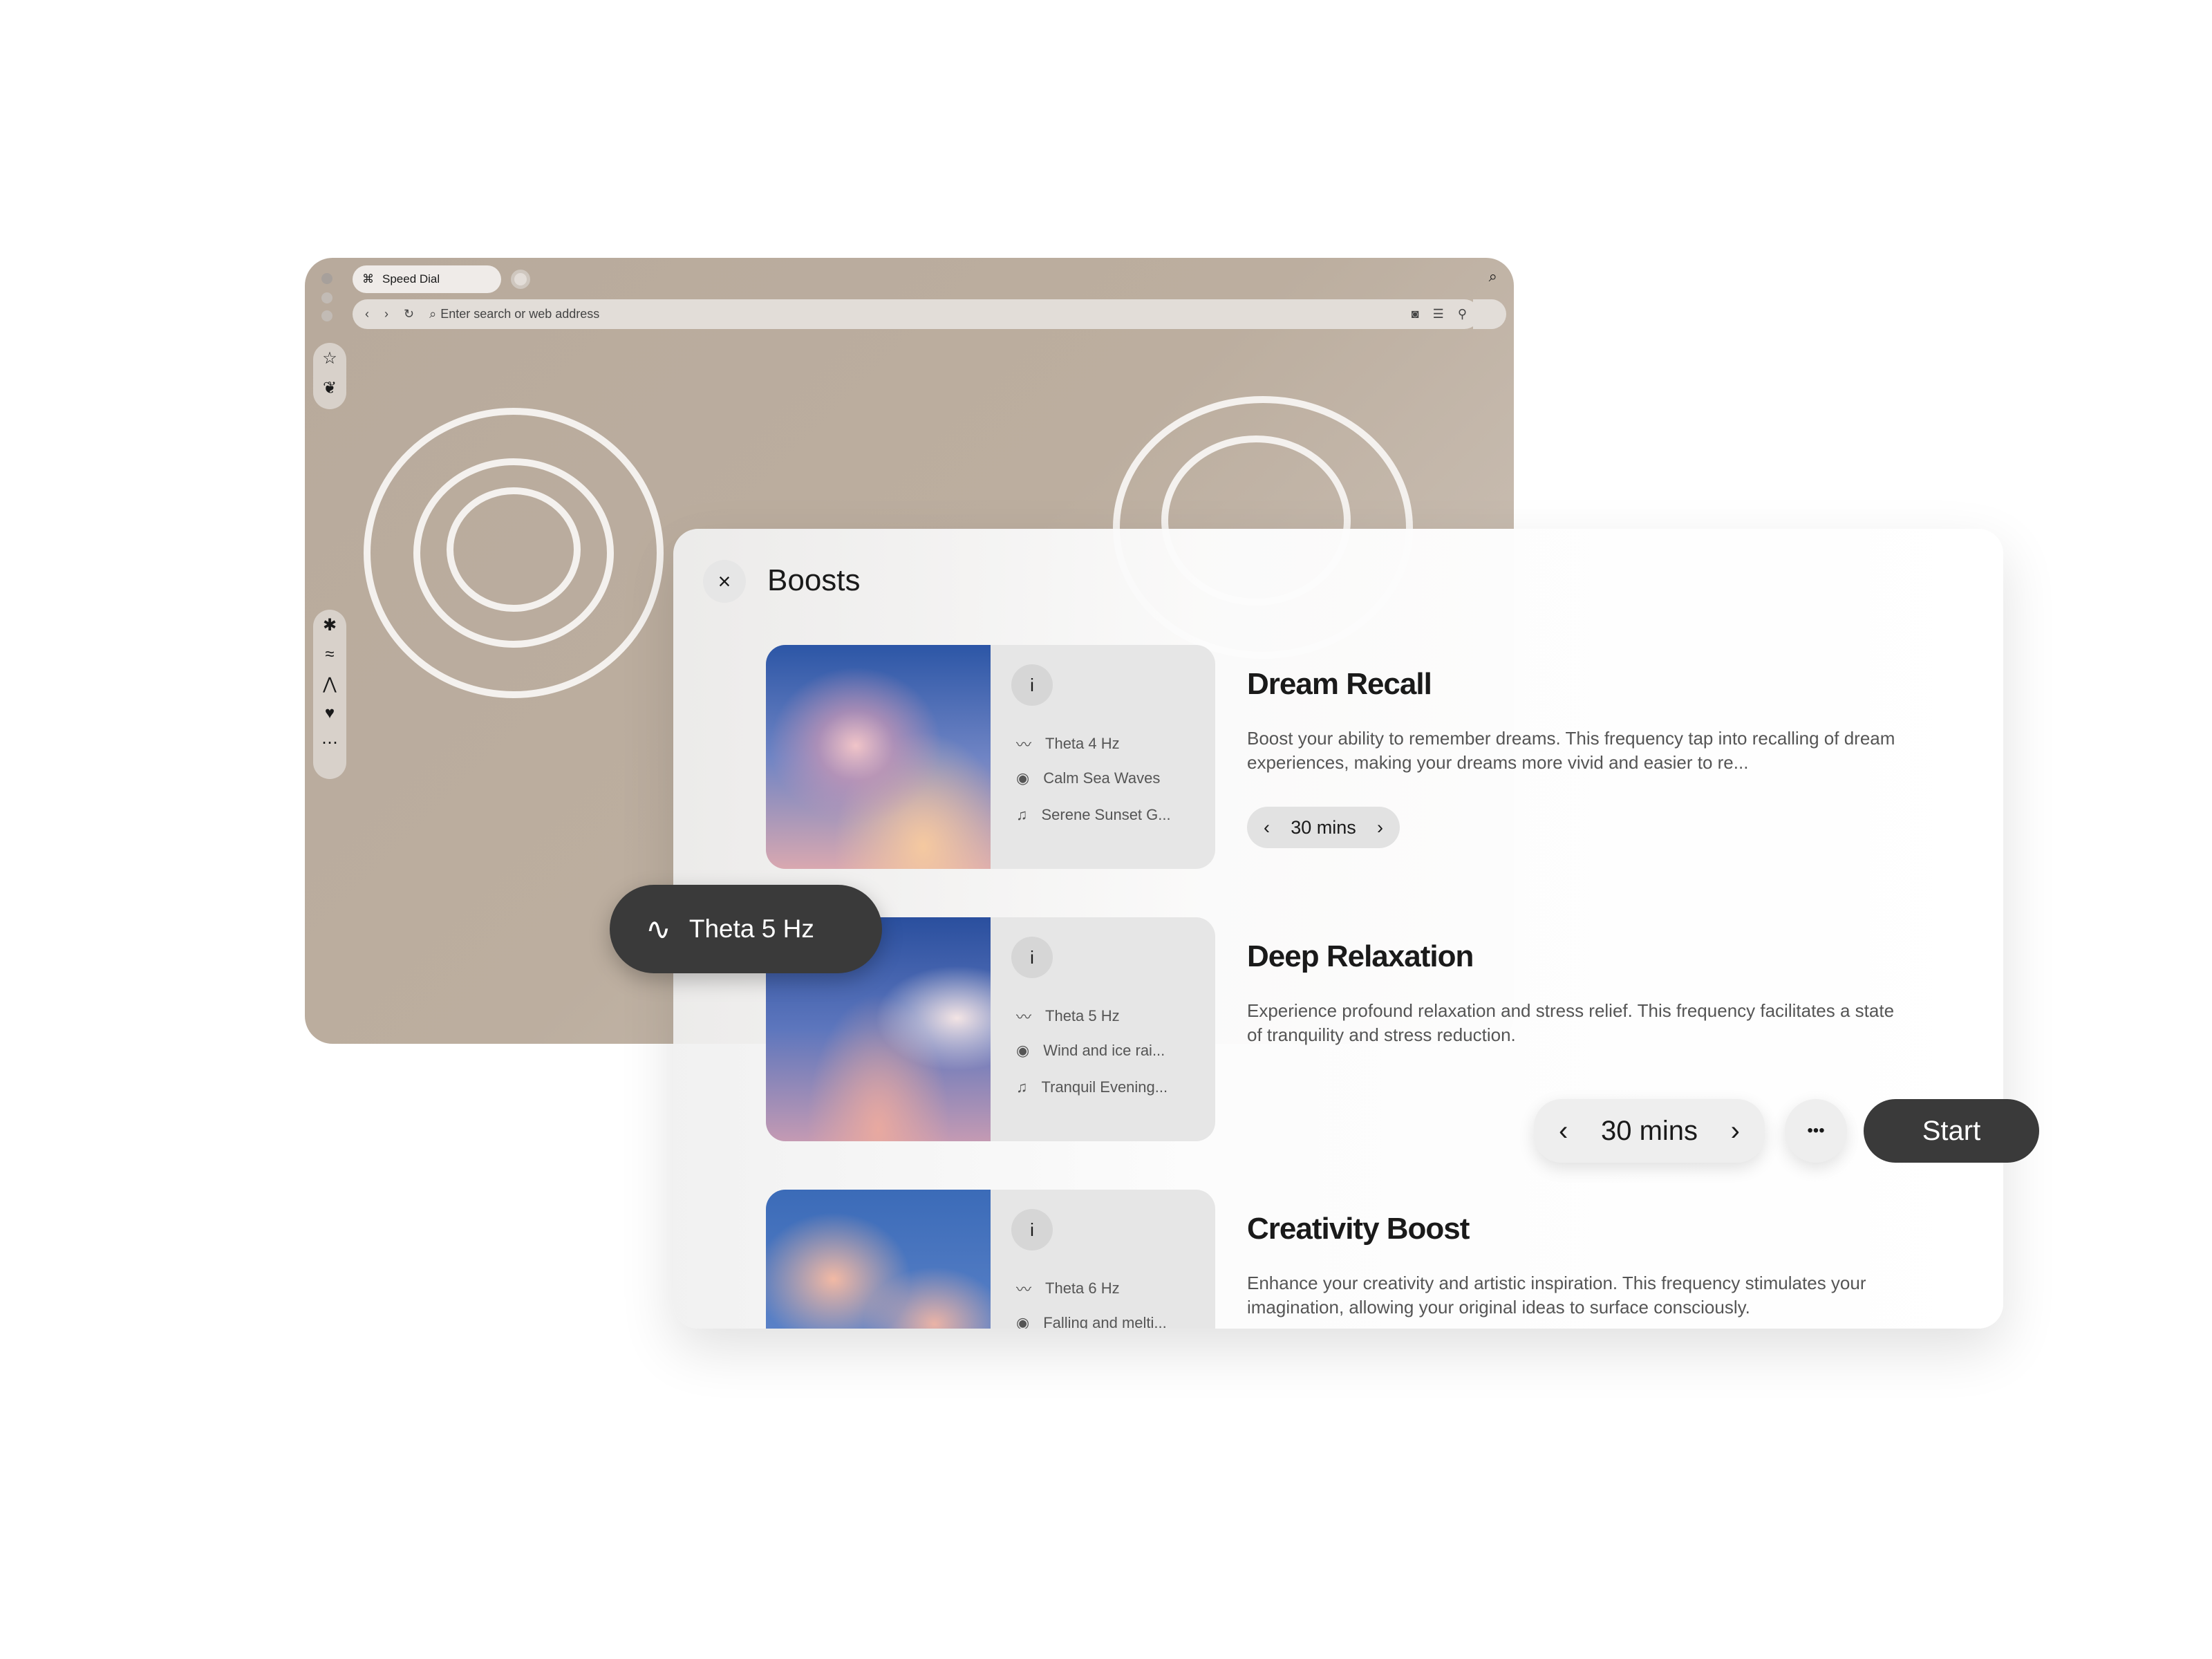 This screenshot has height=1659, width=2212. Describe the element at coordinates (1489, 314) in the screenshot. I see `extensions-button` at that location.